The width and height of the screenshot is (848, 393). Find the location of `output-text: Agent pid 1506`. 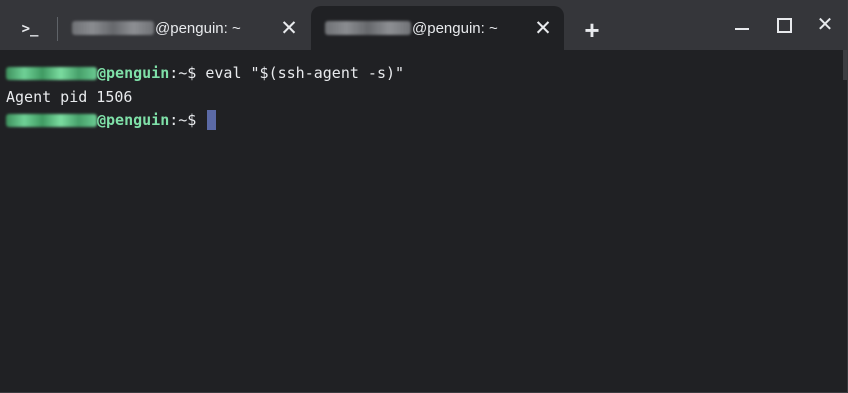

output-text: Agent pid 1506 is located at coordinates (69, 97).